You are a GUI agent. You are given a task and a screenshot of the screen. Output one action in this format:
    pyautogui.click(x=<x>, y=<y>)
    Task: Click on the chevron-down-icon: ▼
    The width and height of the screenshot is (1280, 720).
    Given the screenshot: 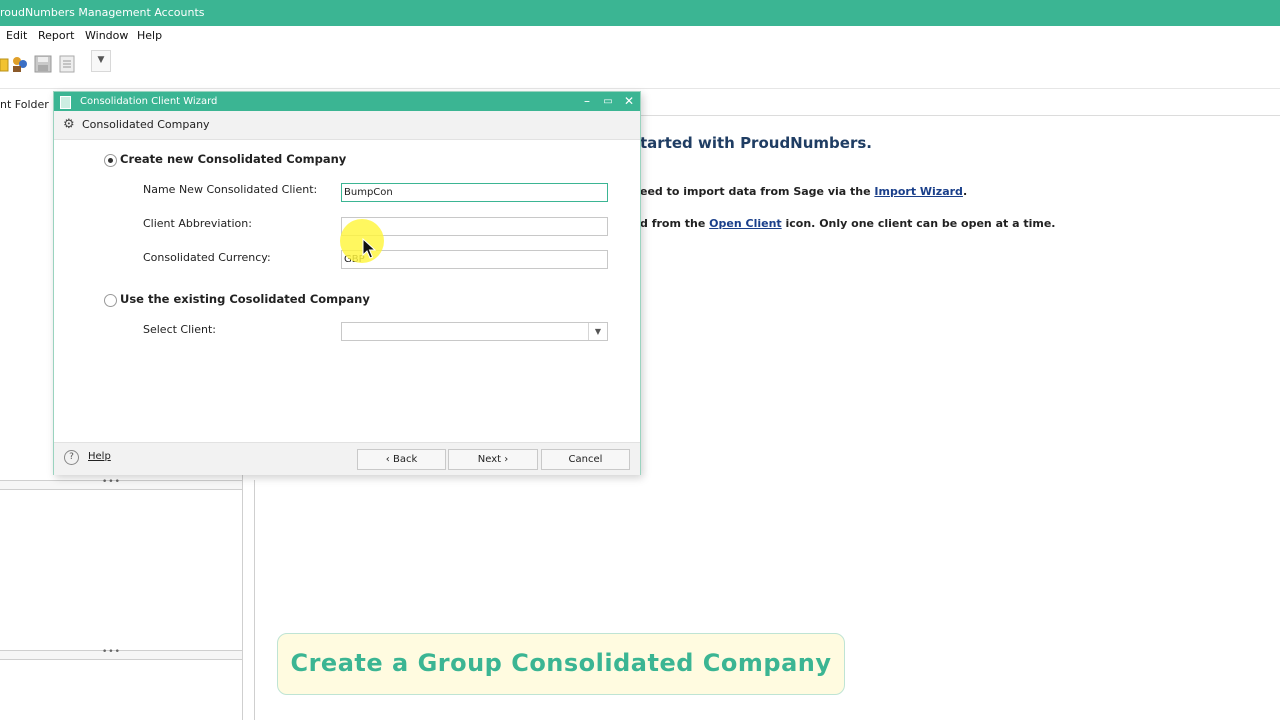 What is the action you would take?
    pyautogui.click(x=597, y=331)
    